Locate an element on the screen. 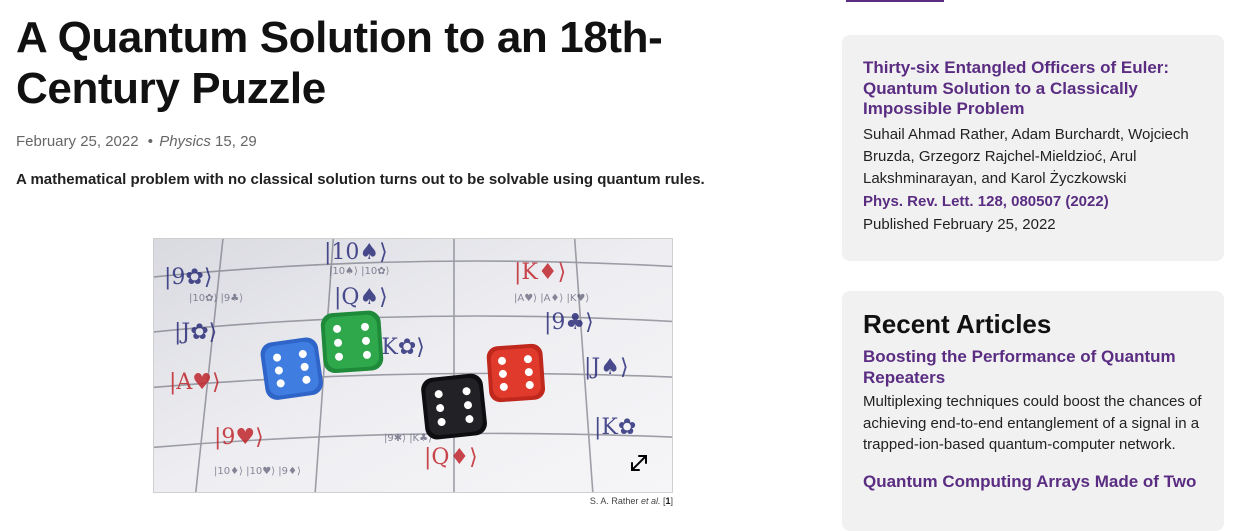  svg-text: |A♥⟩ is located at coordinates (195, 382).